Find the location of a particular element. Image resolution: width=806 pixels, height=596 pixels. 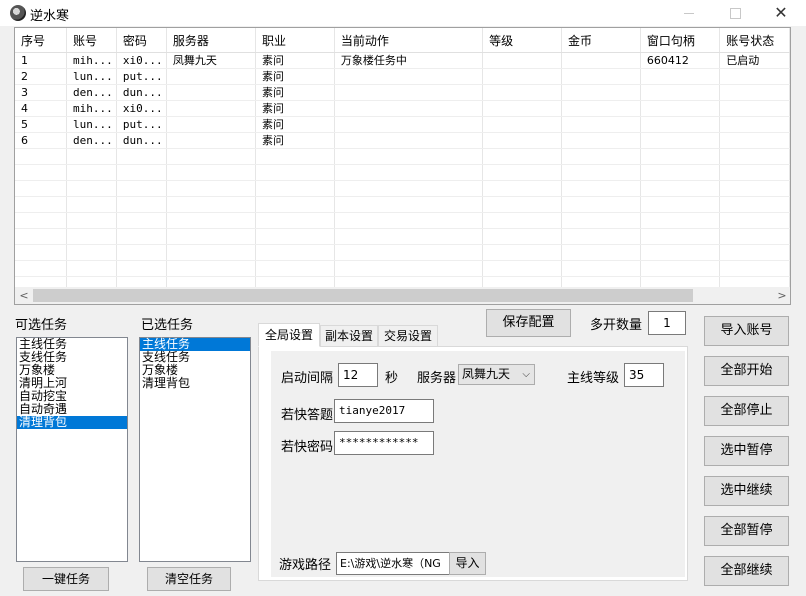

minimize-icon is located at coordinates (689, 13).